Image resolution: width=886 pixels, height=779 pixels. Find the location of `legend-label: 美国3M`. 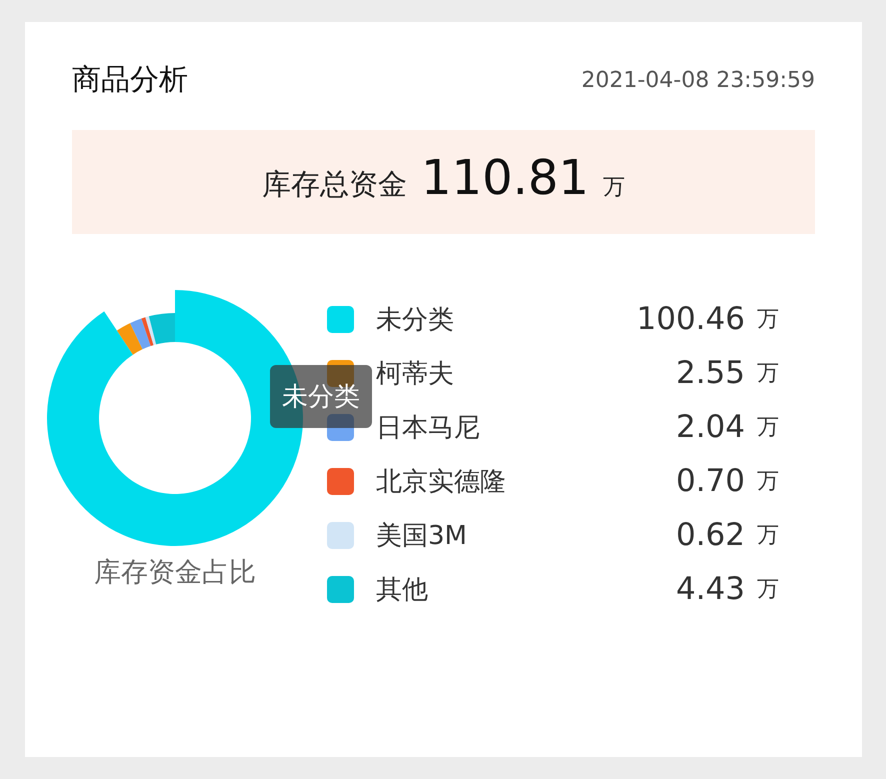

legend-label: 美国3M is located at coordinates (526, 535).